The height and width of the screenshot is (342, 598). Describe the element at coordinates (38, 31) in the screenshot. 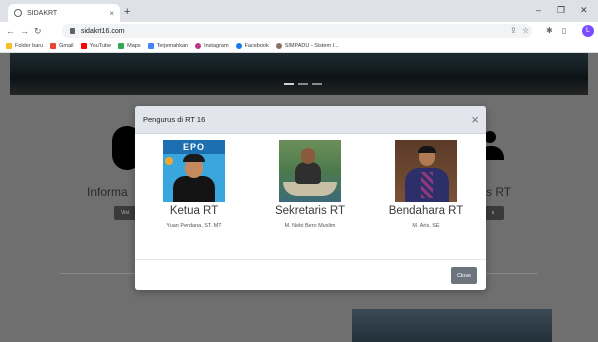

I see `reload-icon: ↻` at that location.